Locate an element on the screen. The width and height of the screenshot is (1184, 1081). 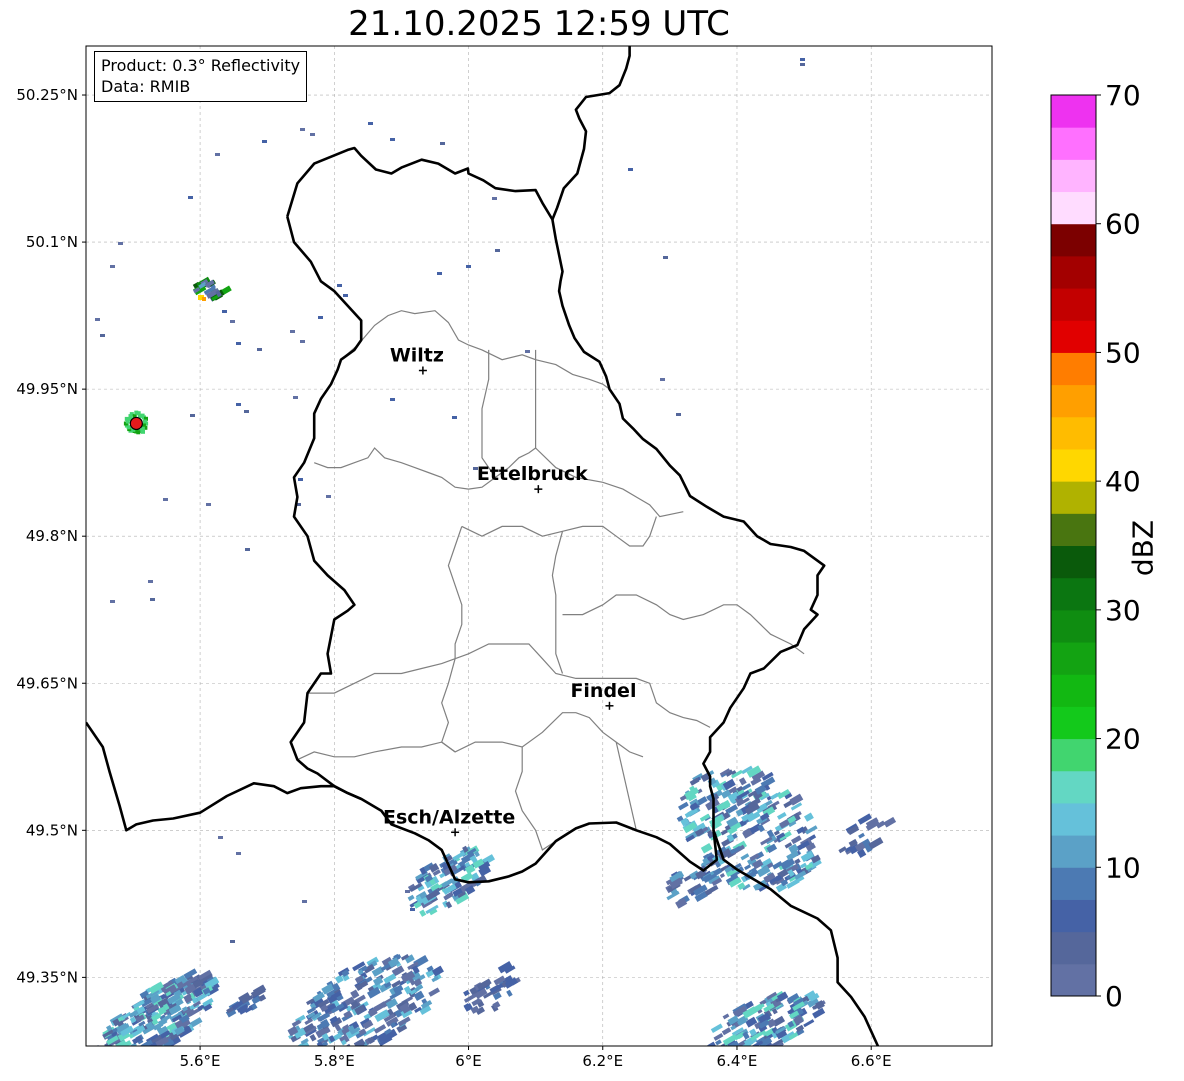
colorbar-tick-label: 70 is located at coordinates (1123, 95).